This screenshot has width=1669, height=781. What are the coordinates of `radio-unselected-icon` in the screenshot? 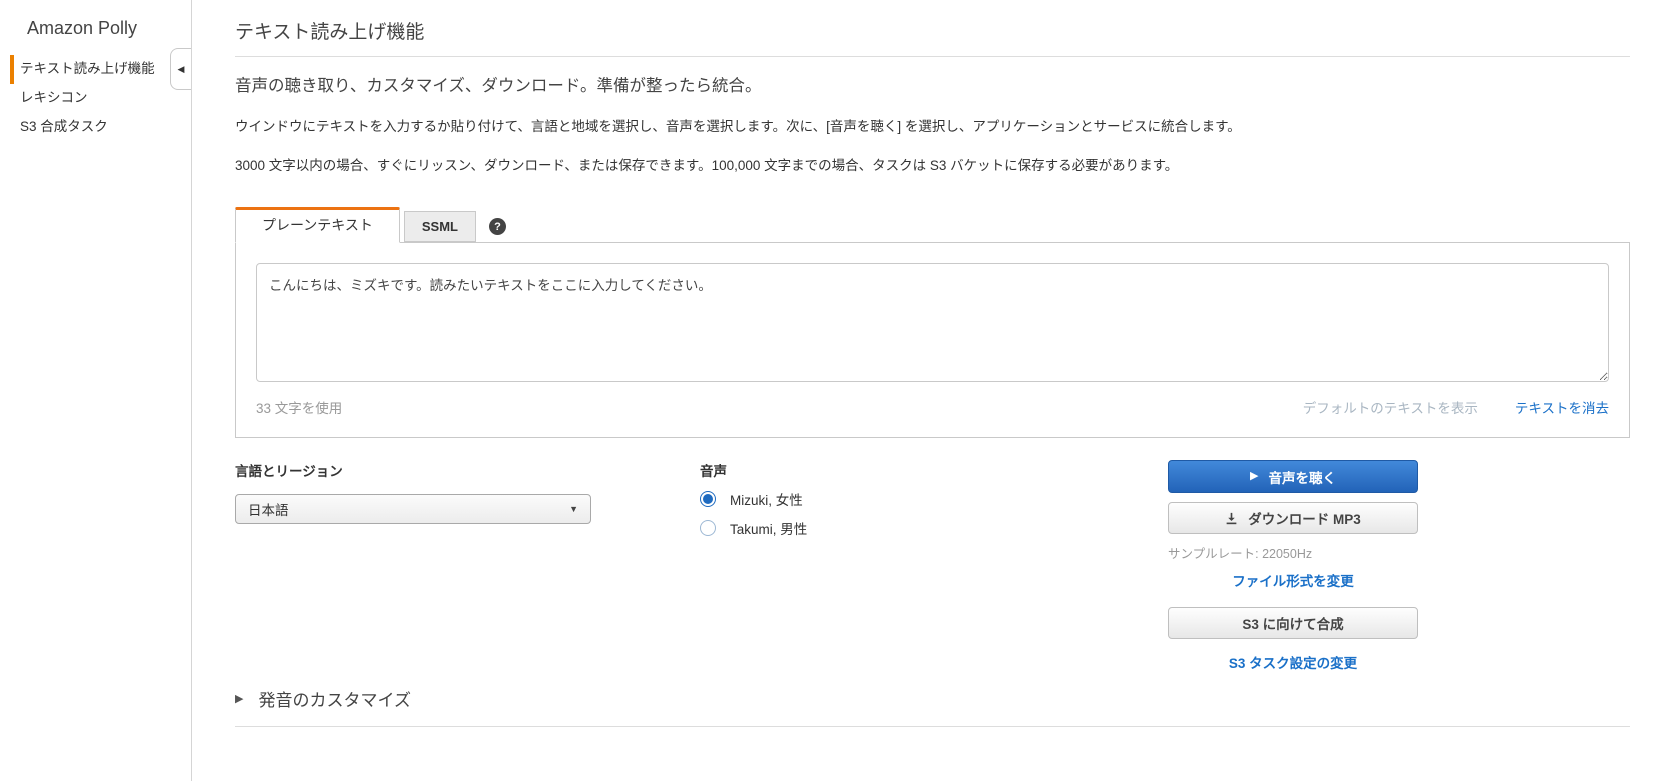 It's located at (708, 528).